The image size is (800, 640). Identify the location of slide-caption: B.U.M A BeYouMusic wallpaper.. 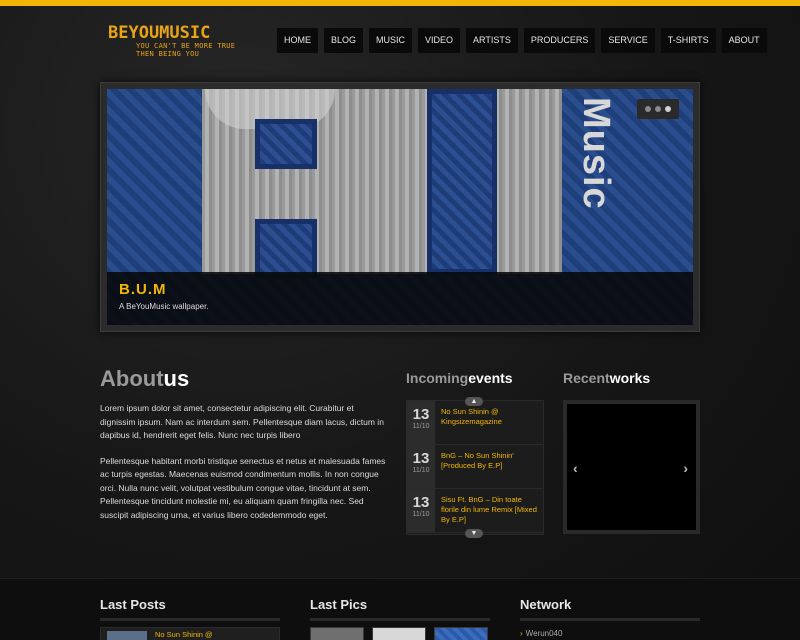
(400, 298).